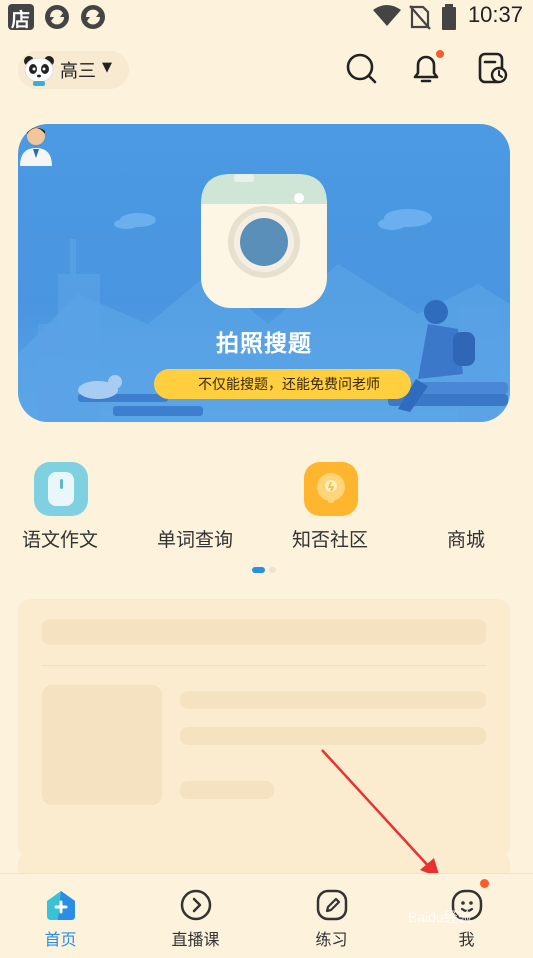  I want to click on tab-label: 练习, so click(331, 939).